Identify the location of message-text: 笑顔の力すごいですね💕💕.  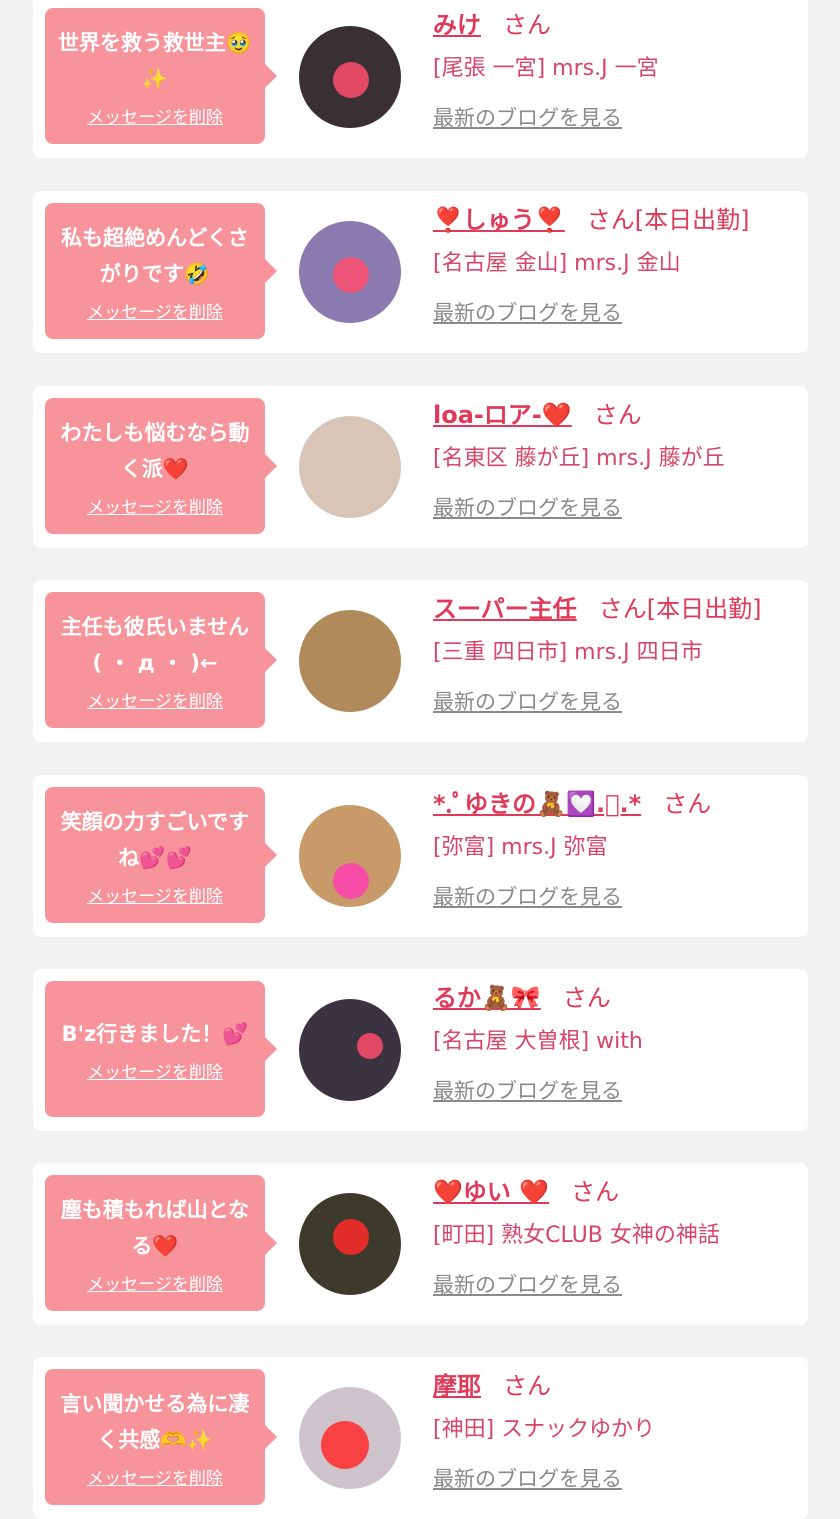
(155, 839).